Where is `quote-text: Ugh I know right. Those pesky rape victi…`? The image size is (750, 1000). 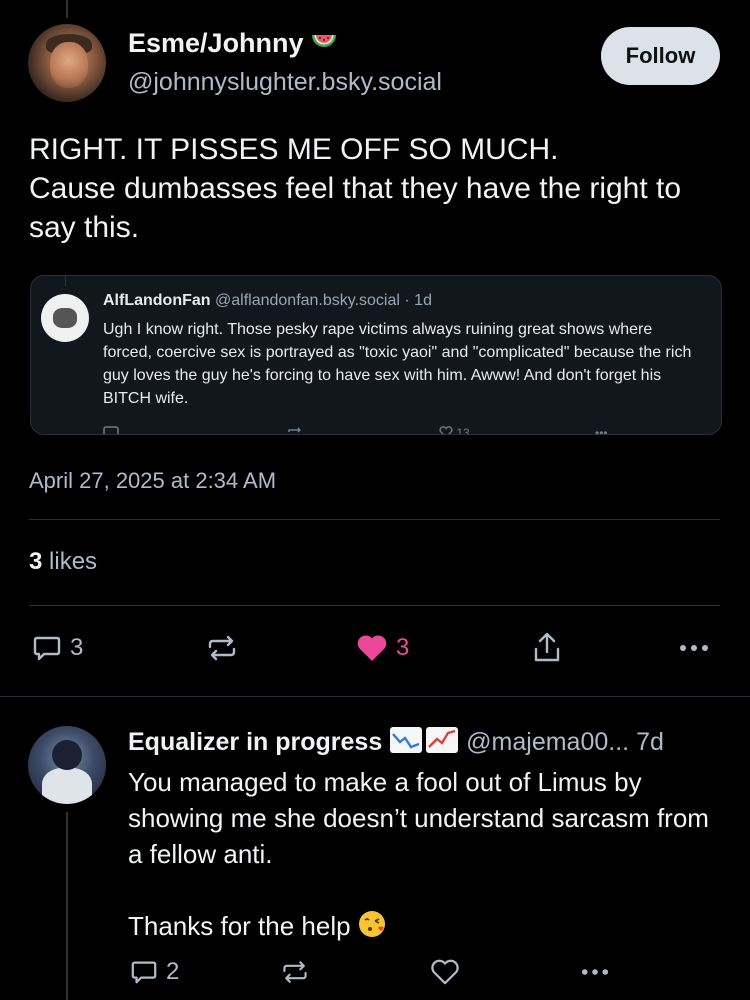 quote-text: Ugh I know right. Those pesky rape victi… is located at coordinates (397, 364).